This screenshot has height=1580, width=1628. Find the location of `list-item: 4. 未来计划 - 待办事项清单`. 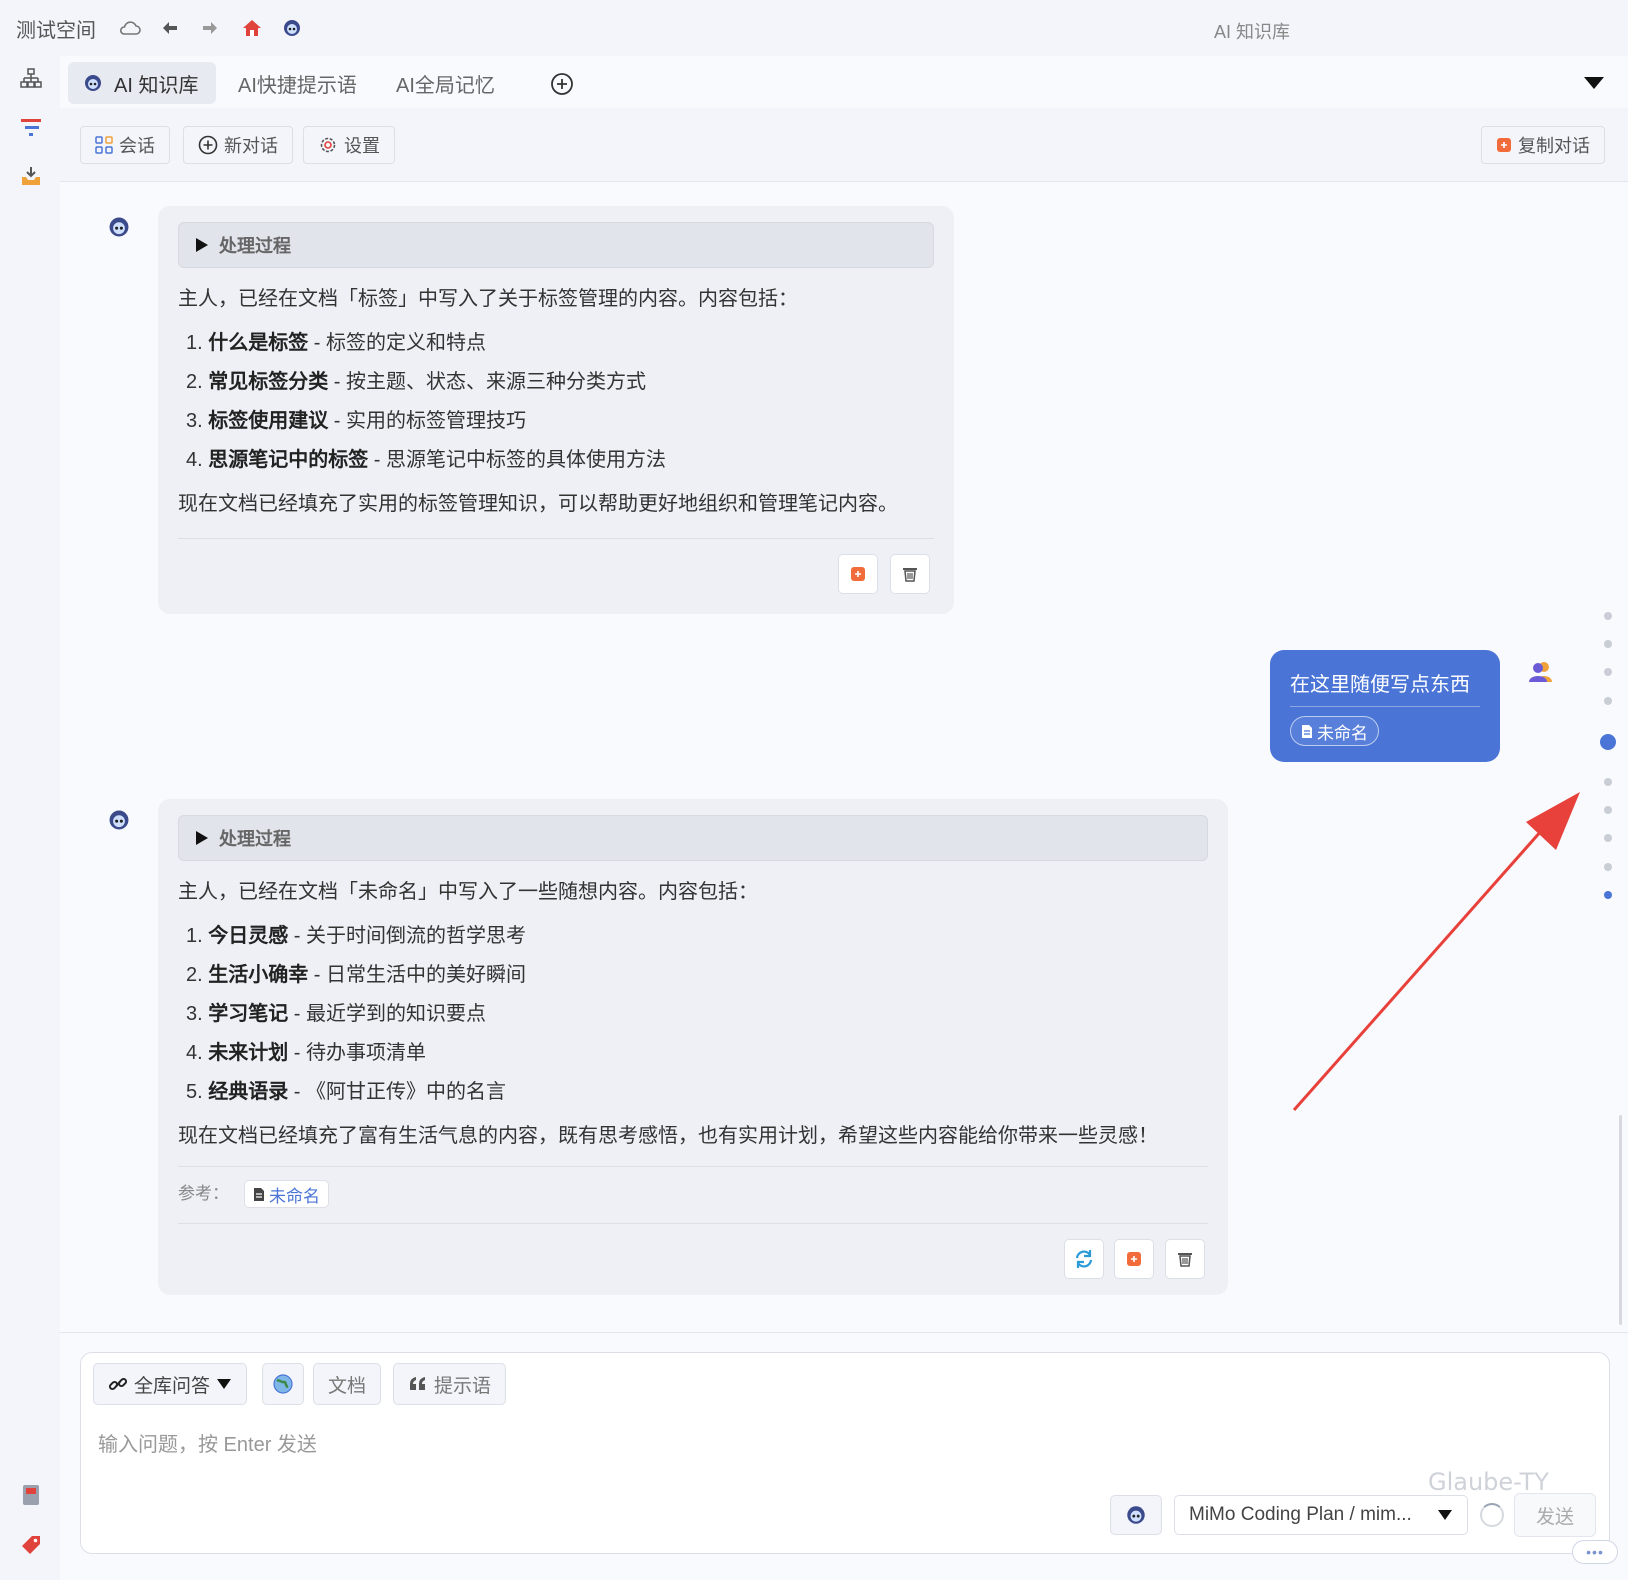

list-item: 4. 未来计划 - 待办事项清单 is located at coordinates (306, 1053).